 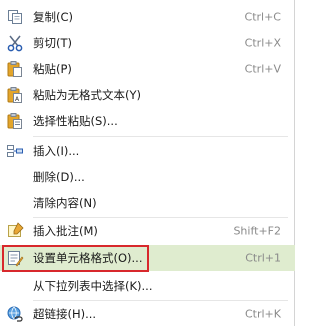 What do you see at coordinates (147, 203) in the screenshot?
I see `menu-item-clear-contents: 清除内容(N)` at bounding box center [147, 203].